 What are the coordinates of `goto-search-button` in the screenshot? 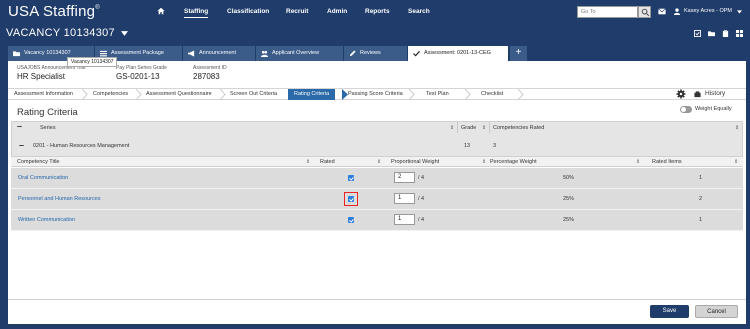 It's located at (644, 12).